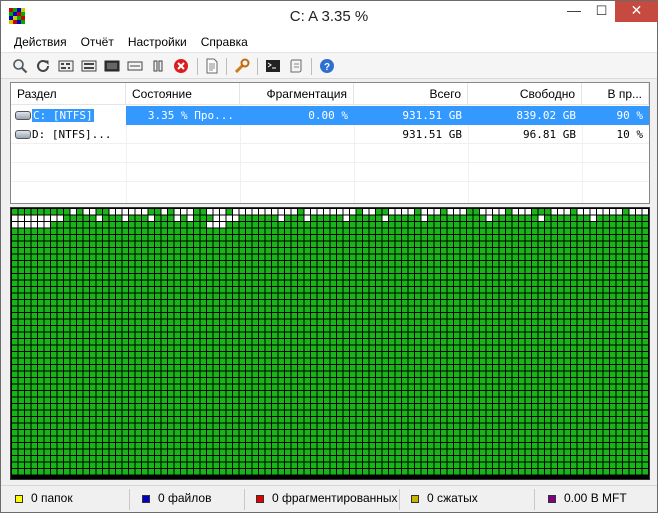 The height and width of the screenshot is (513, 658). What do you see at coordinates (329, 42) in the screenshot?
I see `menu-bar: Действия Отчёт Настройки Справка` at bounding box center [329, 42].